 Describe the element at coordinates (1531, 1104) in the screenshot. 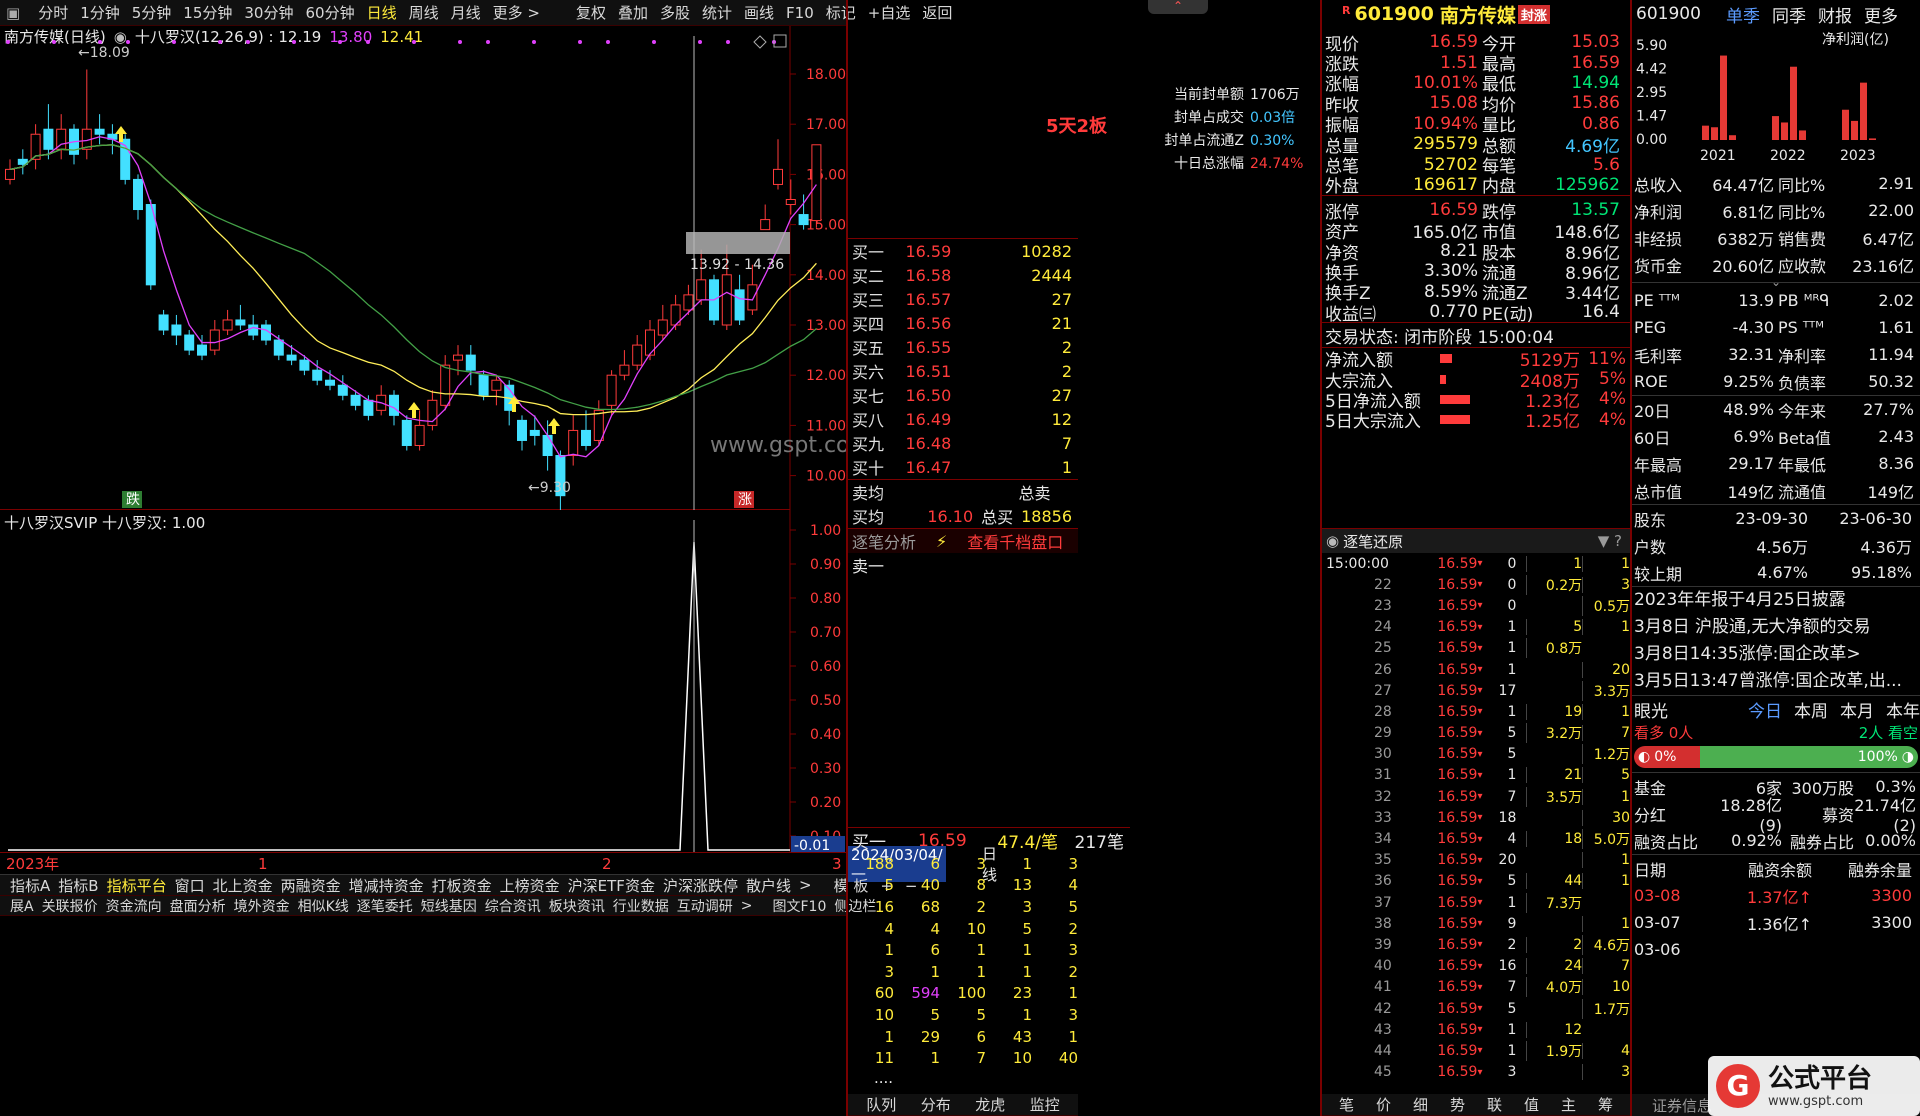

I see `tab-detail-5: 值` at that location.